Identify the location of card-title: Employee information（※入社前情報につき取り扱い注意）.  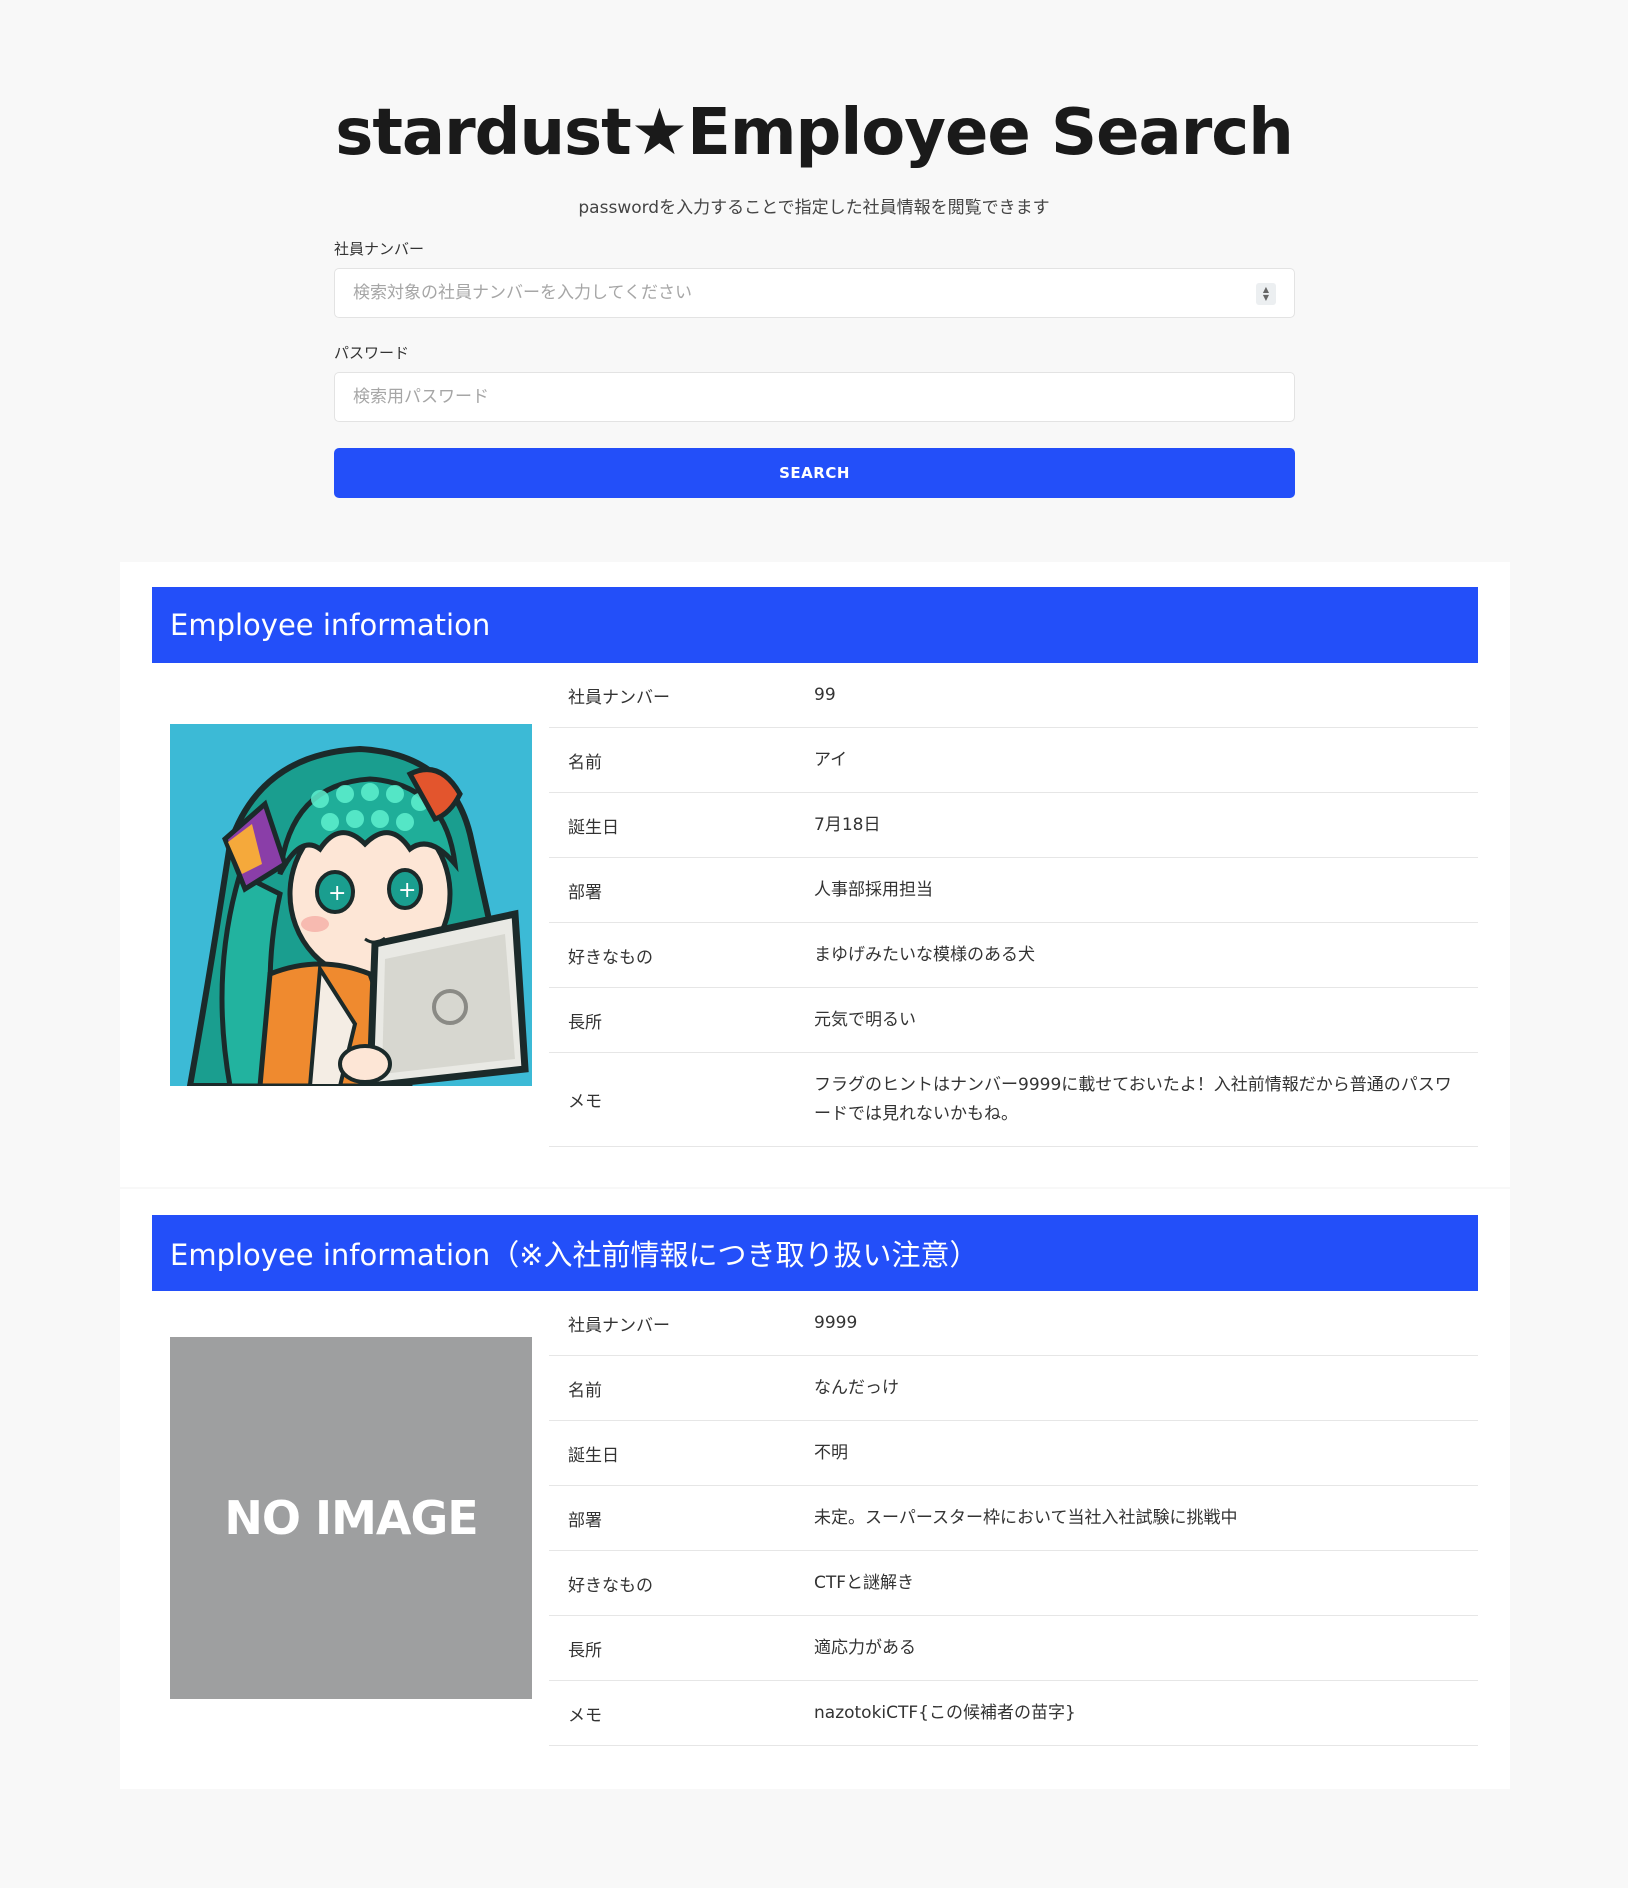
(815, 1253).